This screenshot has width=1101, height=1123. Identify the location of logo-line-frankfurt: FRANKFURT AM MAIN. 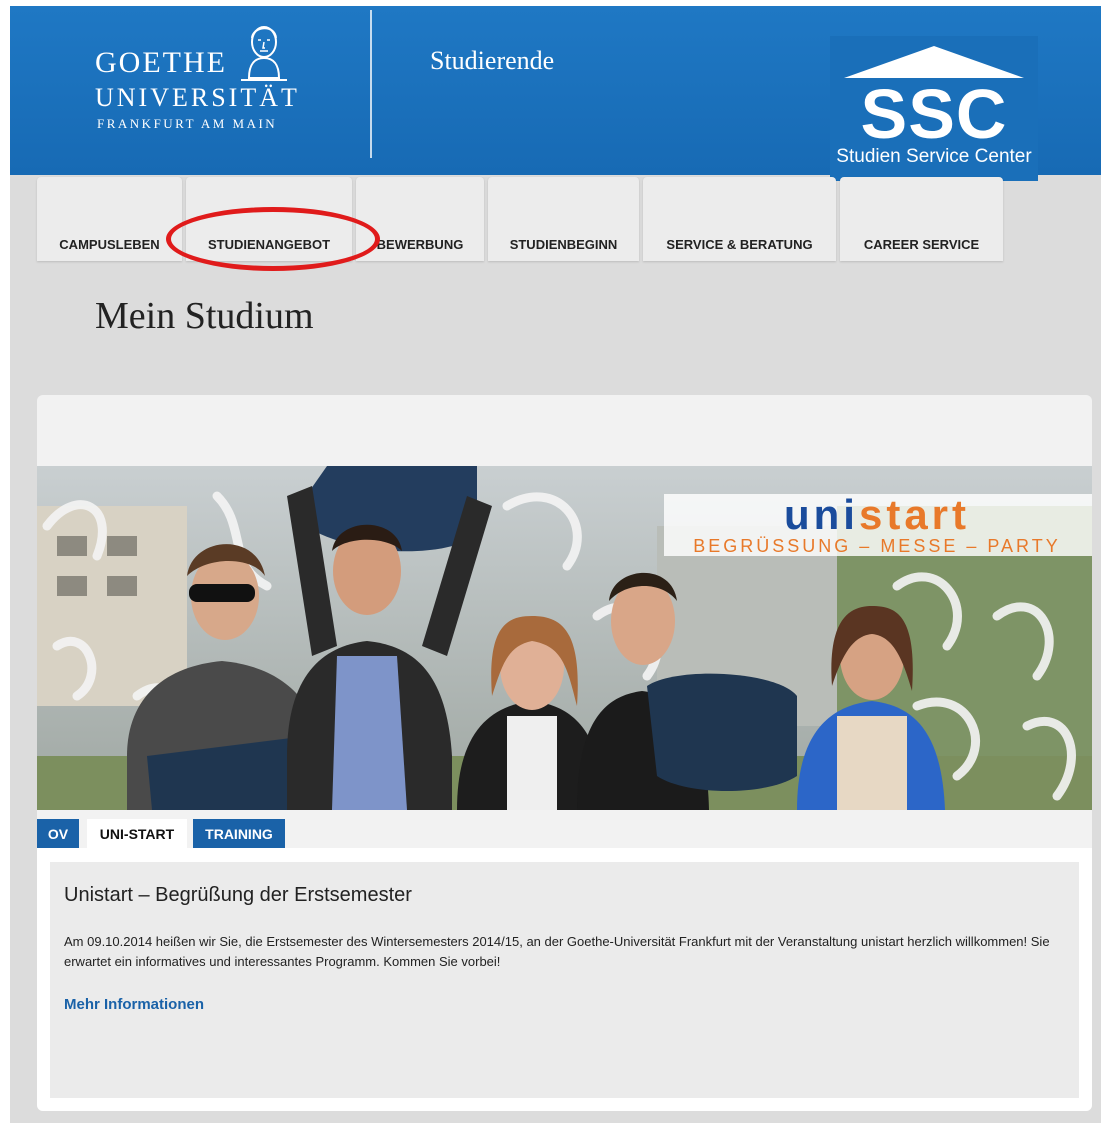
(187, 123).